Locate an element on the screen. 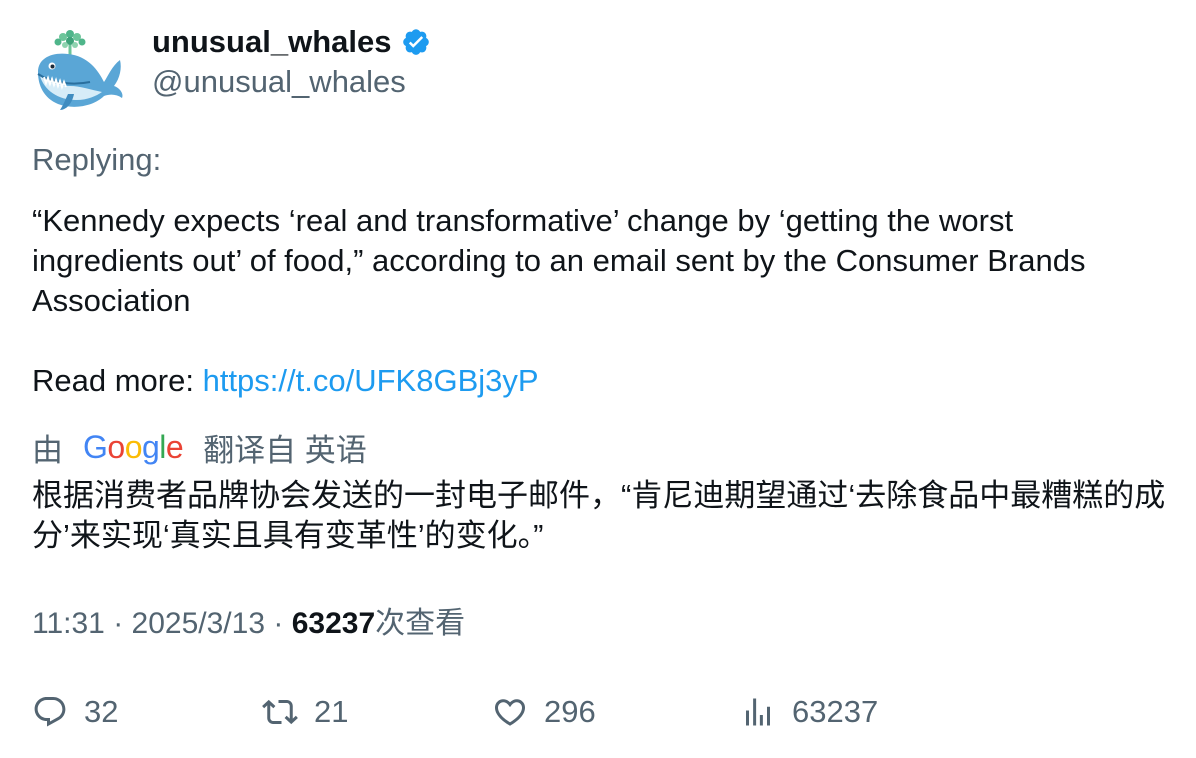 The image size is (1196, 758). translated-from-label: 翻译自 英语 is located at coordinates (285, 447).